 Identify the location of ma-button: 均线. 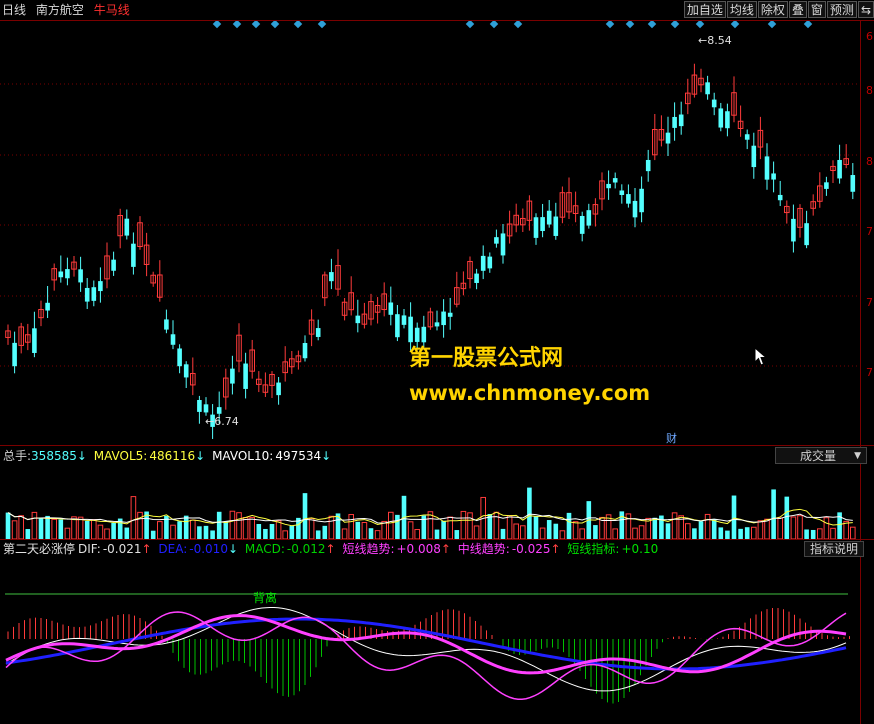
(741, 9).